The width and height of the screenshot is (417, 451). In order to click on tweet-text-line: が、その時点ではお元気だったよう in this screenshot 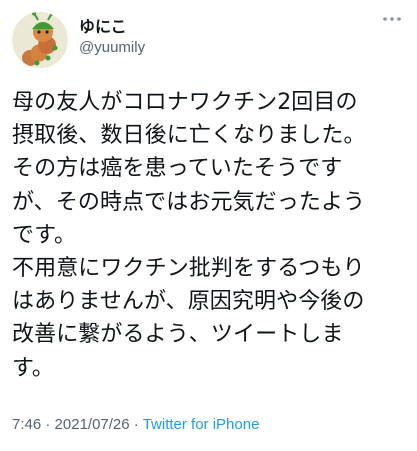, I will do `click(189, 202)`.